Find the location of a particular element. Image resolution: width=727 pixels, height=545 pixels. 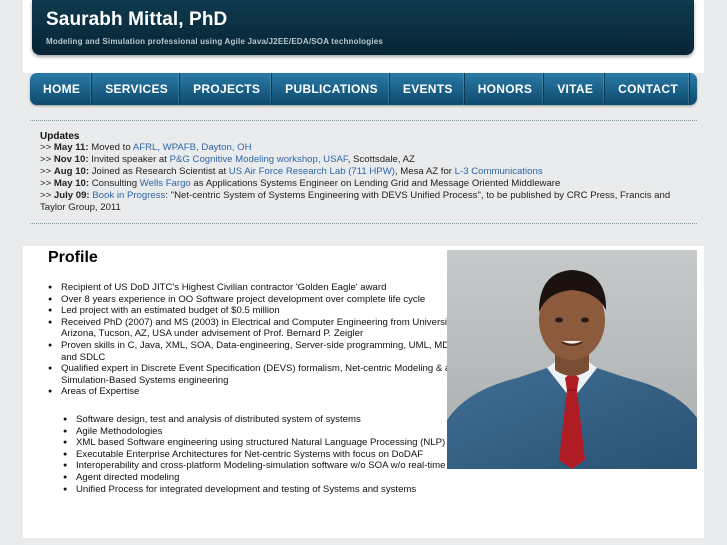

list-item: Agent directed modeling is located at coordinates (304, 478).